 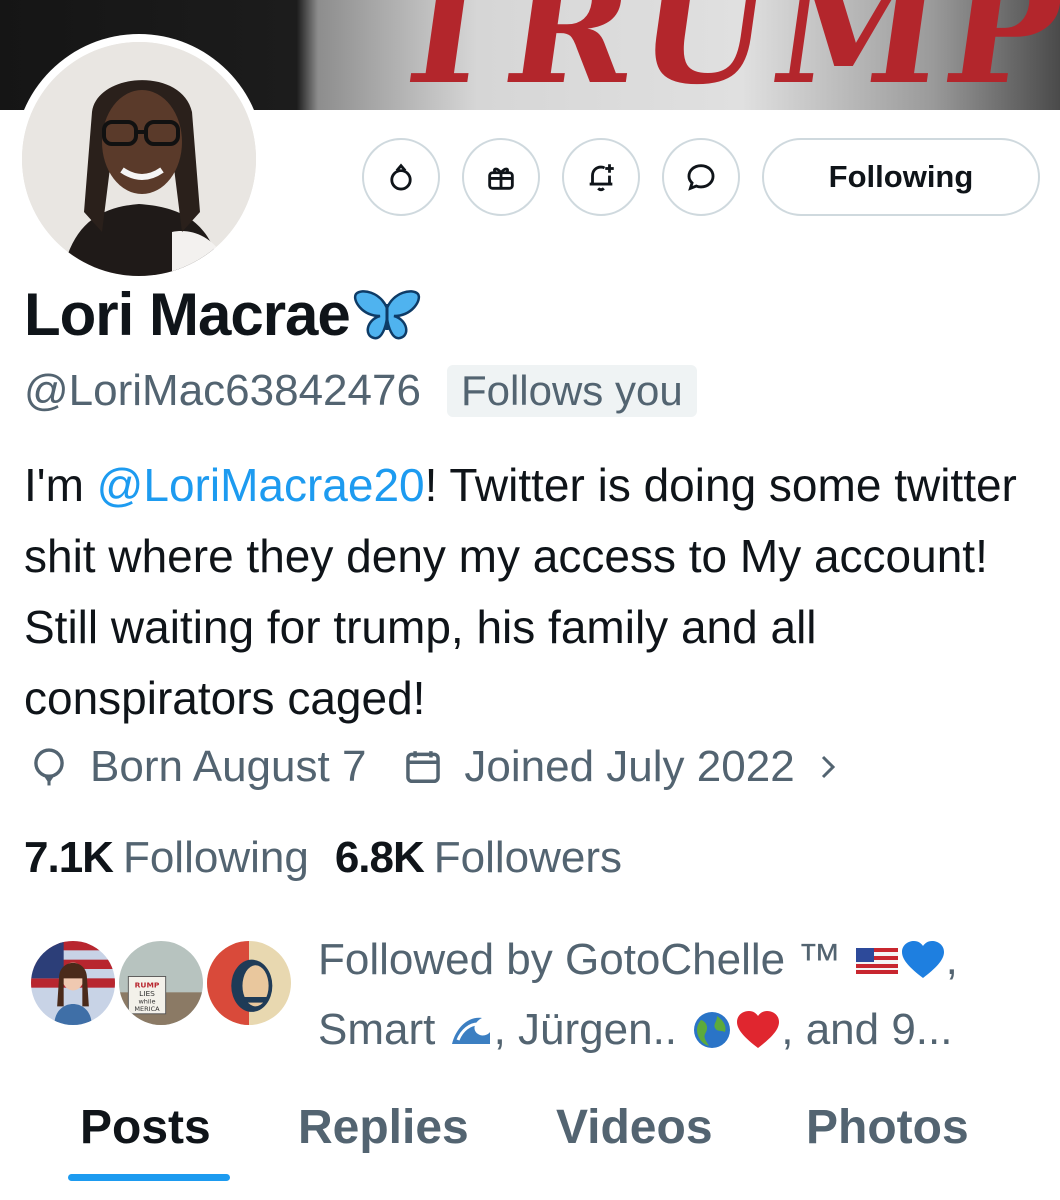 I want to click on notifications-button, so click(x=601, y=177).